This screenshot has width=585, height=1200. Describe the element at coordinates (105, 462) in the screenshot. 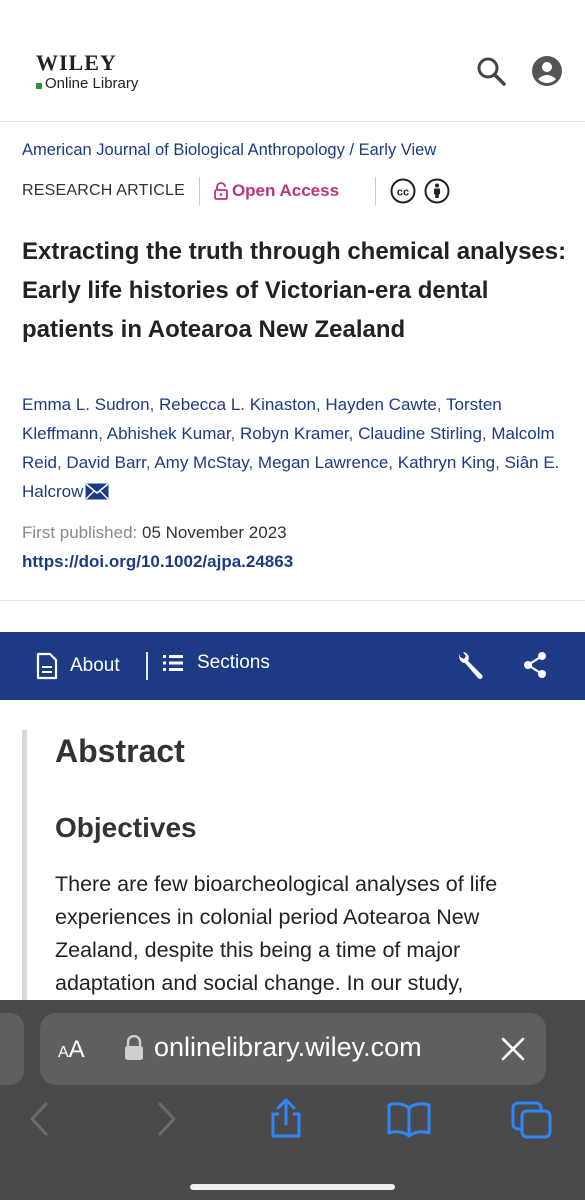

I see `author-link: David Barr` at that location.